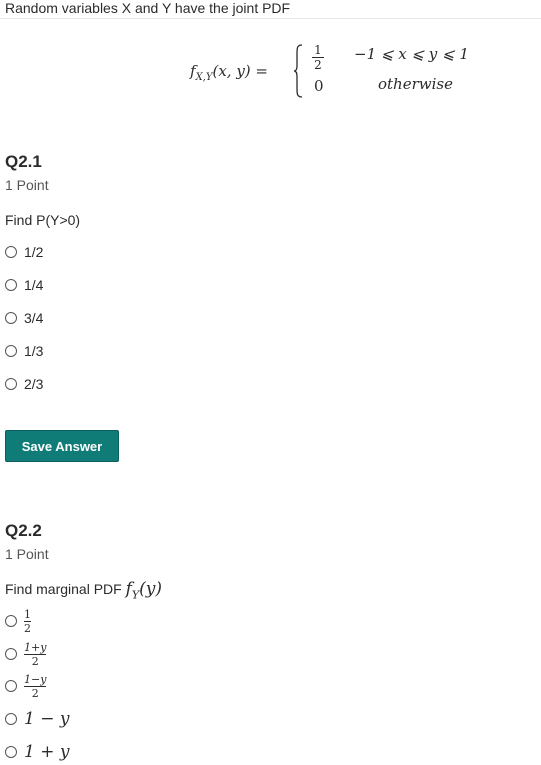  I want to click on case1-value: 1 2, so click(318, 57).